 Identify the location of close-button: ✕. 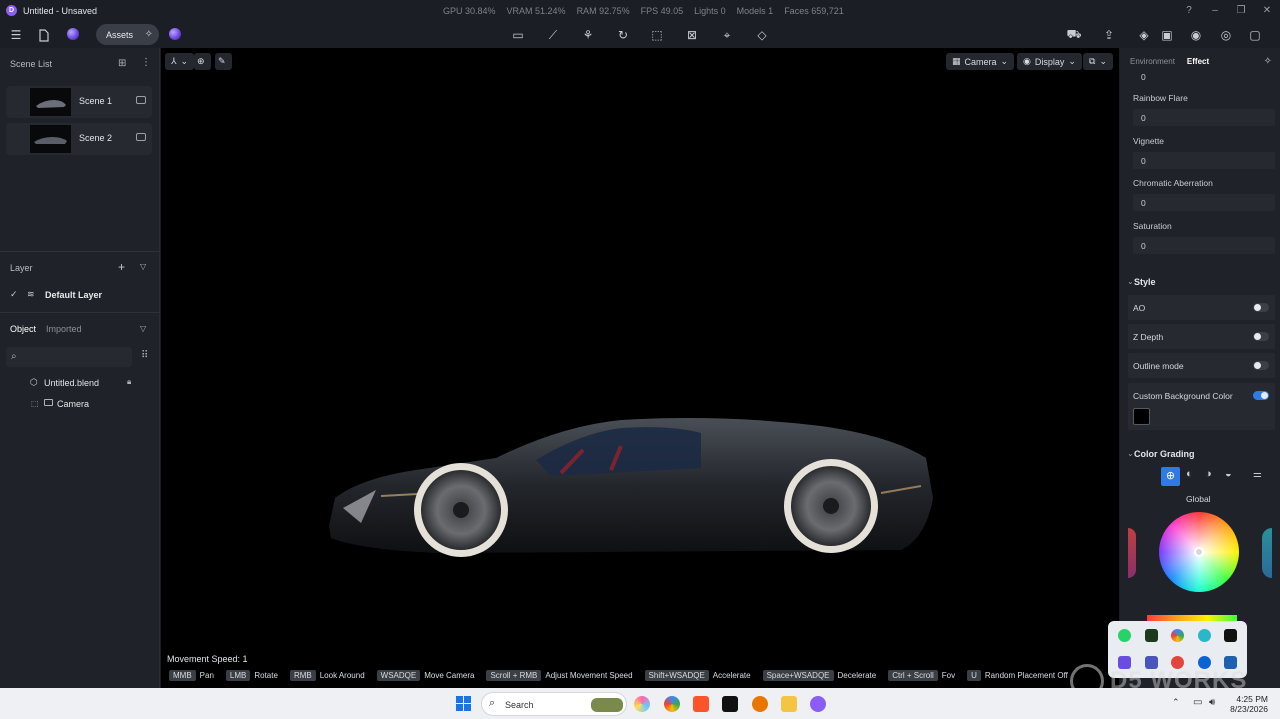
(1267, 10).